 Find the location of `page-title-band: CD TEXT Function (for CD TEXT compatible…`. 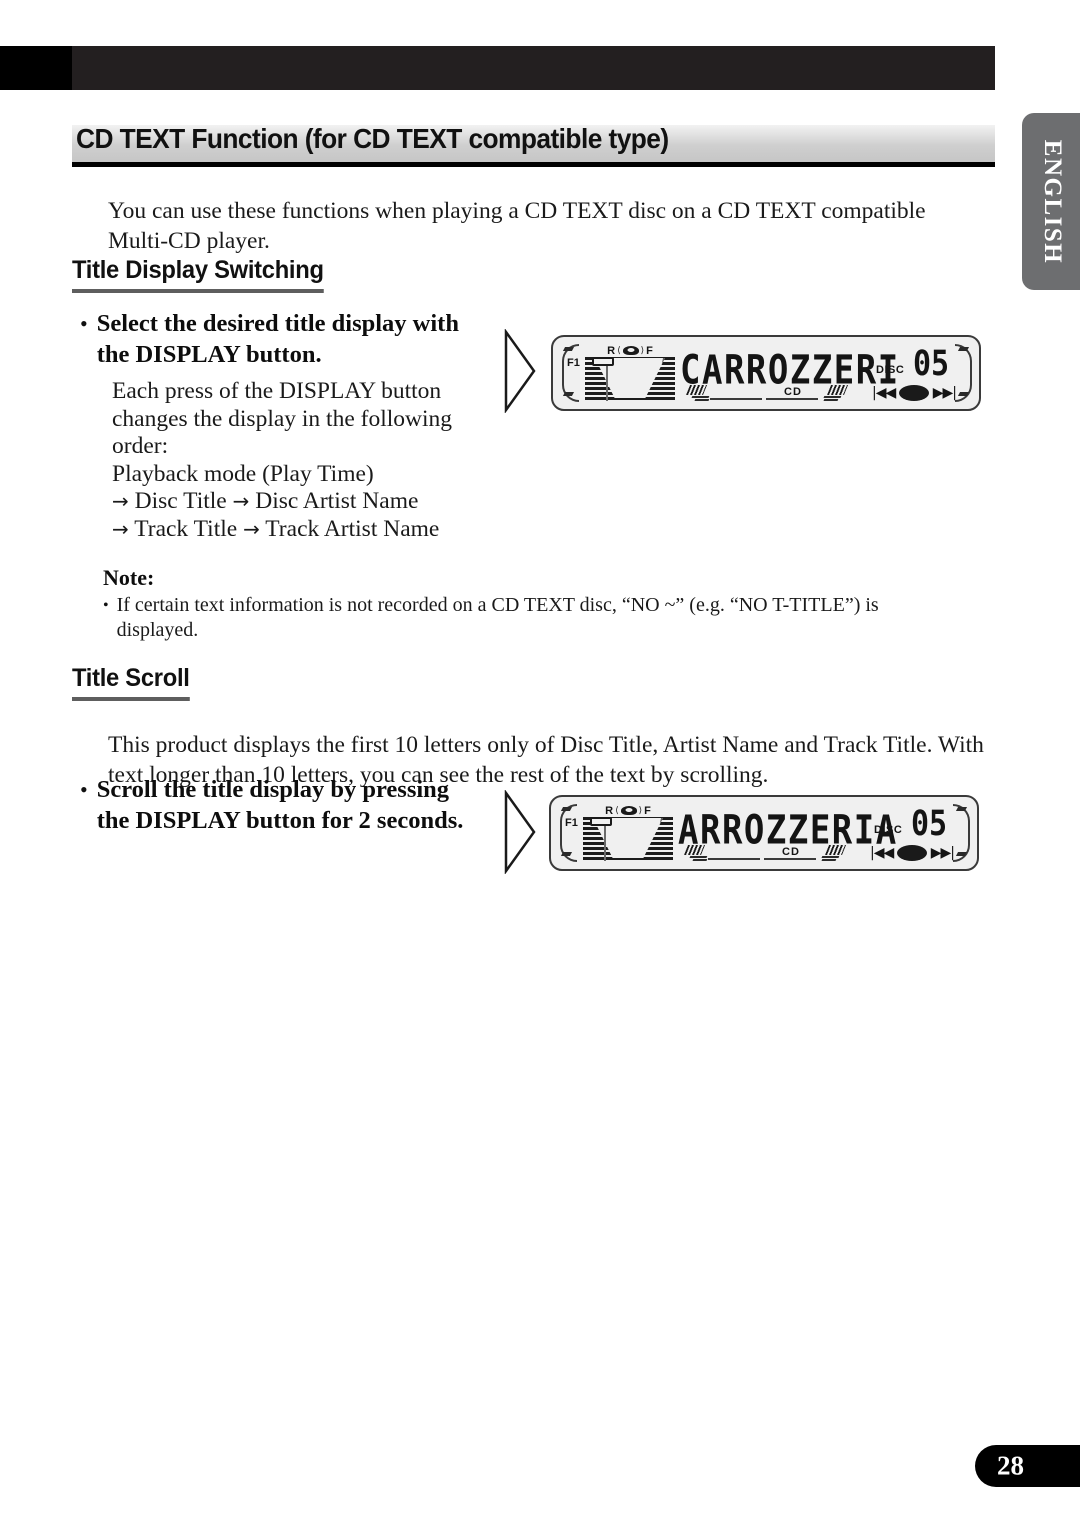

page-title-band: CD TEXT Function (for CD TEXT compatible… is located at coordinates (533, 142).